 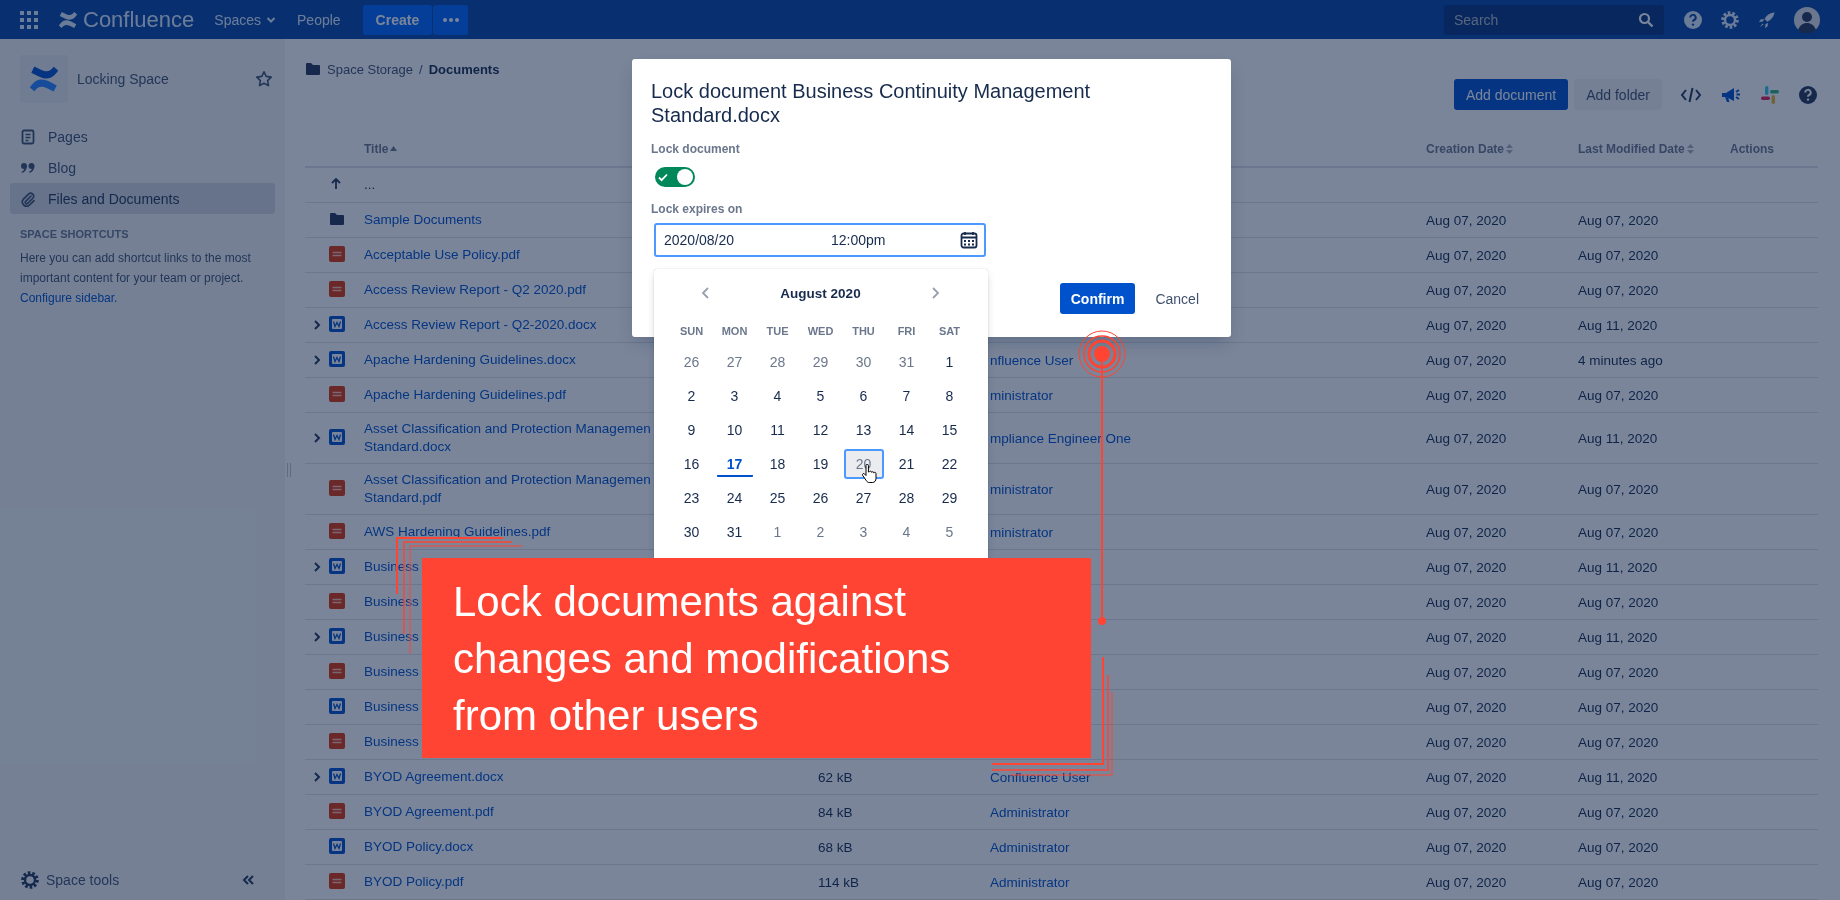 What do you see at coordinates (507, 438) in the screenshot?
I see `file-name-link: Asset Classification and Protection Managemen Standard.docx` at bounding box center [507, 438].